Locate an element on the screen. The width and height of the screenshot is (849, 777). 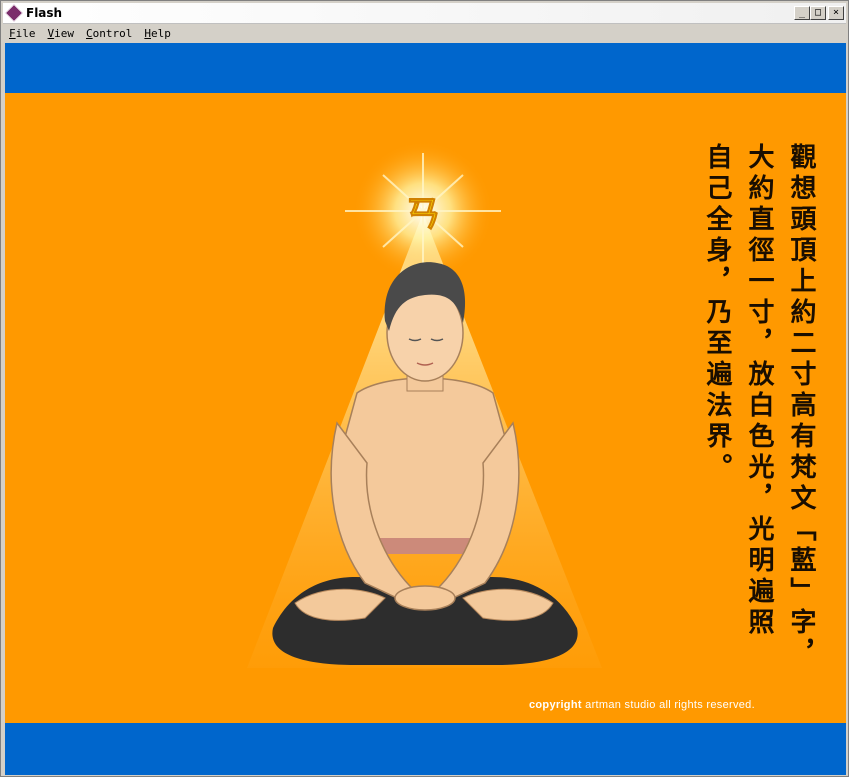
title-bar: Flash _ □ × is located at coordinates (424, 13).